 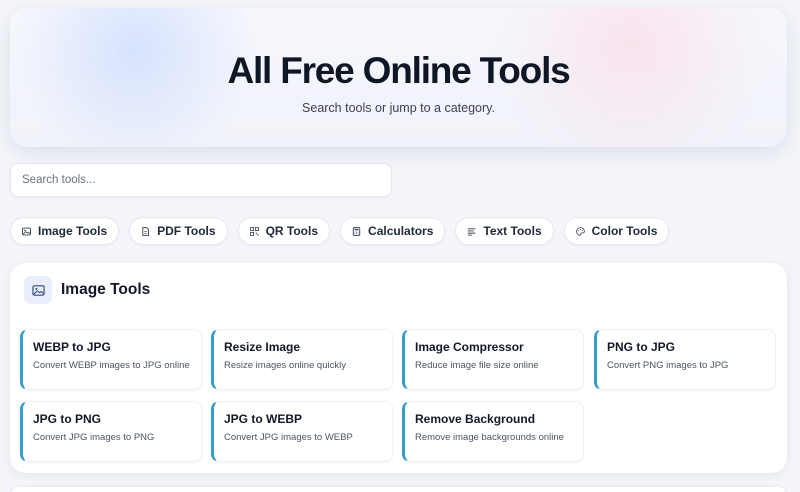 I want to click on search-box, so click(x=201, y=180).